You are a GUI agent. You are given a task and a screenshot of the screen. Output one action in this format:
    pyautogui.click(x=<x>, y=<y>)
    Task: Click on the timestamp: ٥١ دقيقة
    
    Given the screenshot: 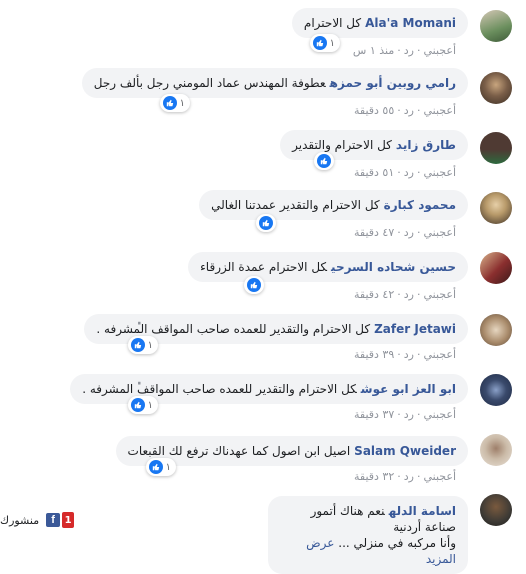 What is the action you would take?
    pyautogui.click(x=374, y=172)
    